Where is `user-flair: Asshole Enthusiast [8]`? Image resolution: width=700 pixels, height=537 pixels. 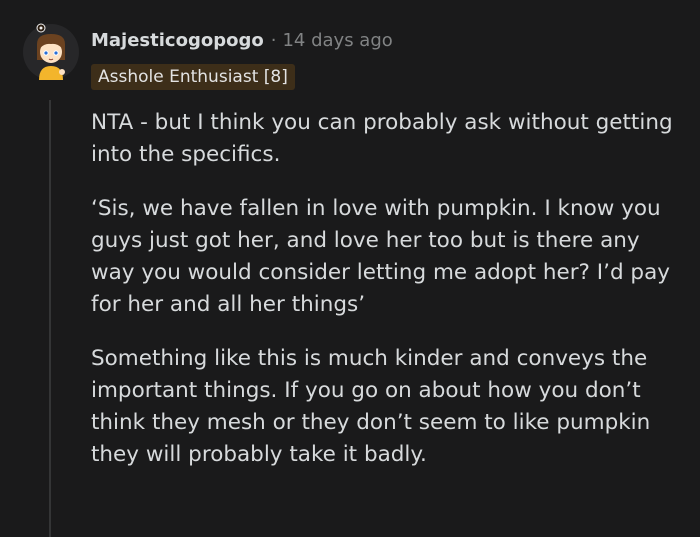
user-flair: Asshole Enthusiast [8] is located at coordinates (193, 77).